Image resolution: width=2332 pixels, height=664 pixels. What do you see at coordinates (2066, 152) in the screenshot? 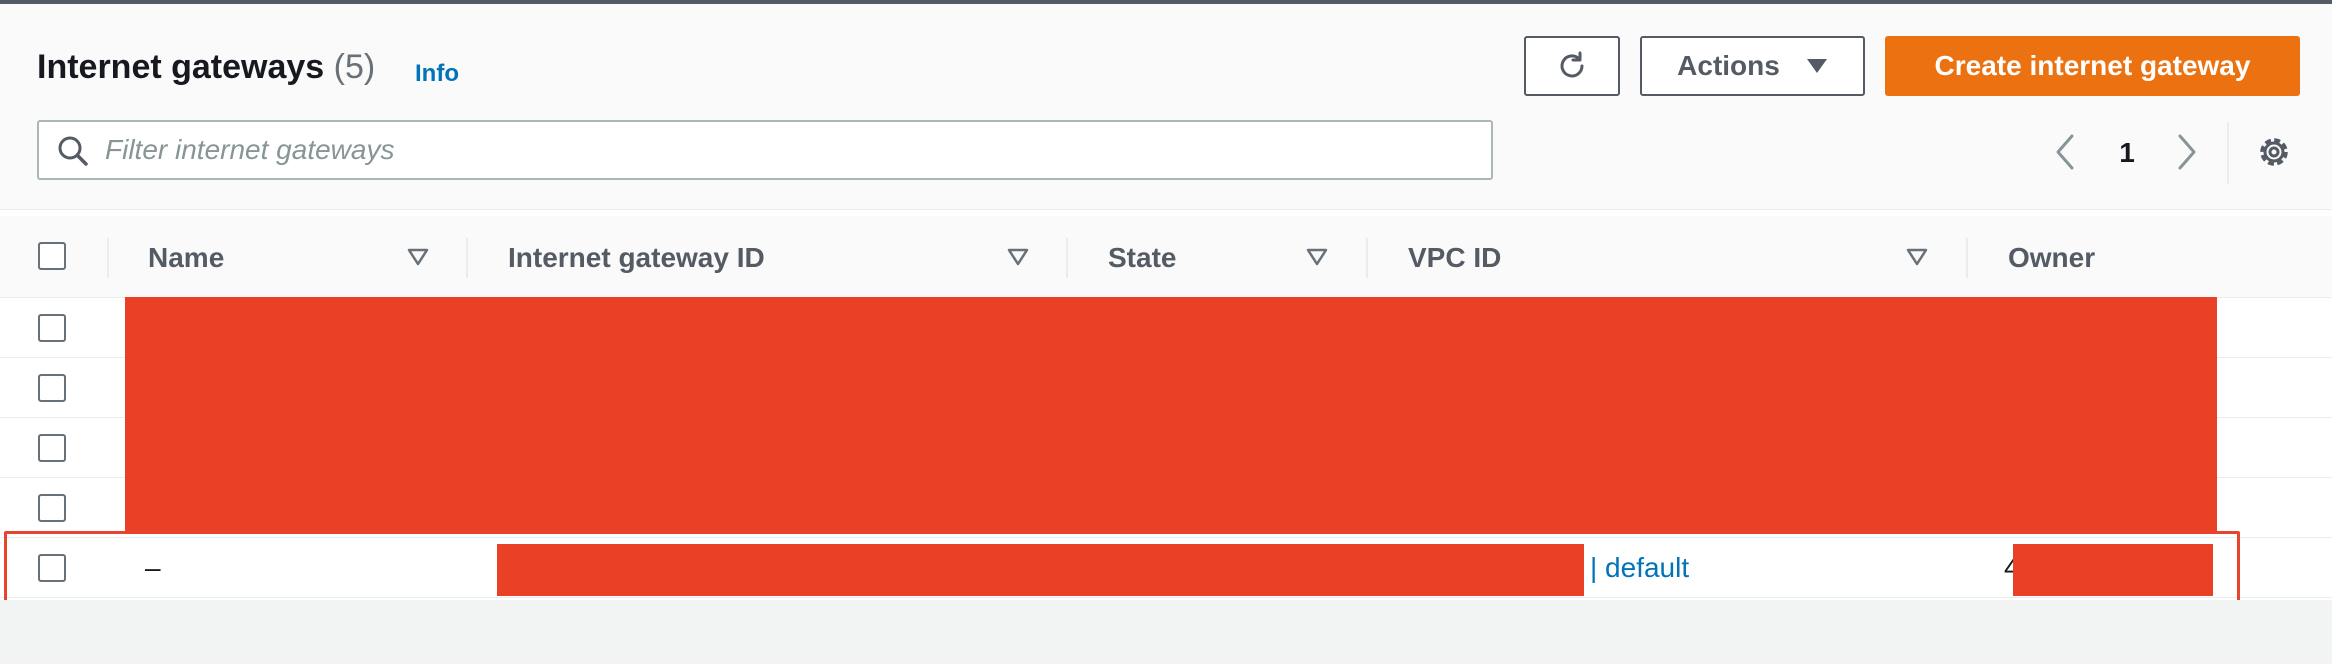
I see `chevron-left-icon` at bounding box center [2066, 152].